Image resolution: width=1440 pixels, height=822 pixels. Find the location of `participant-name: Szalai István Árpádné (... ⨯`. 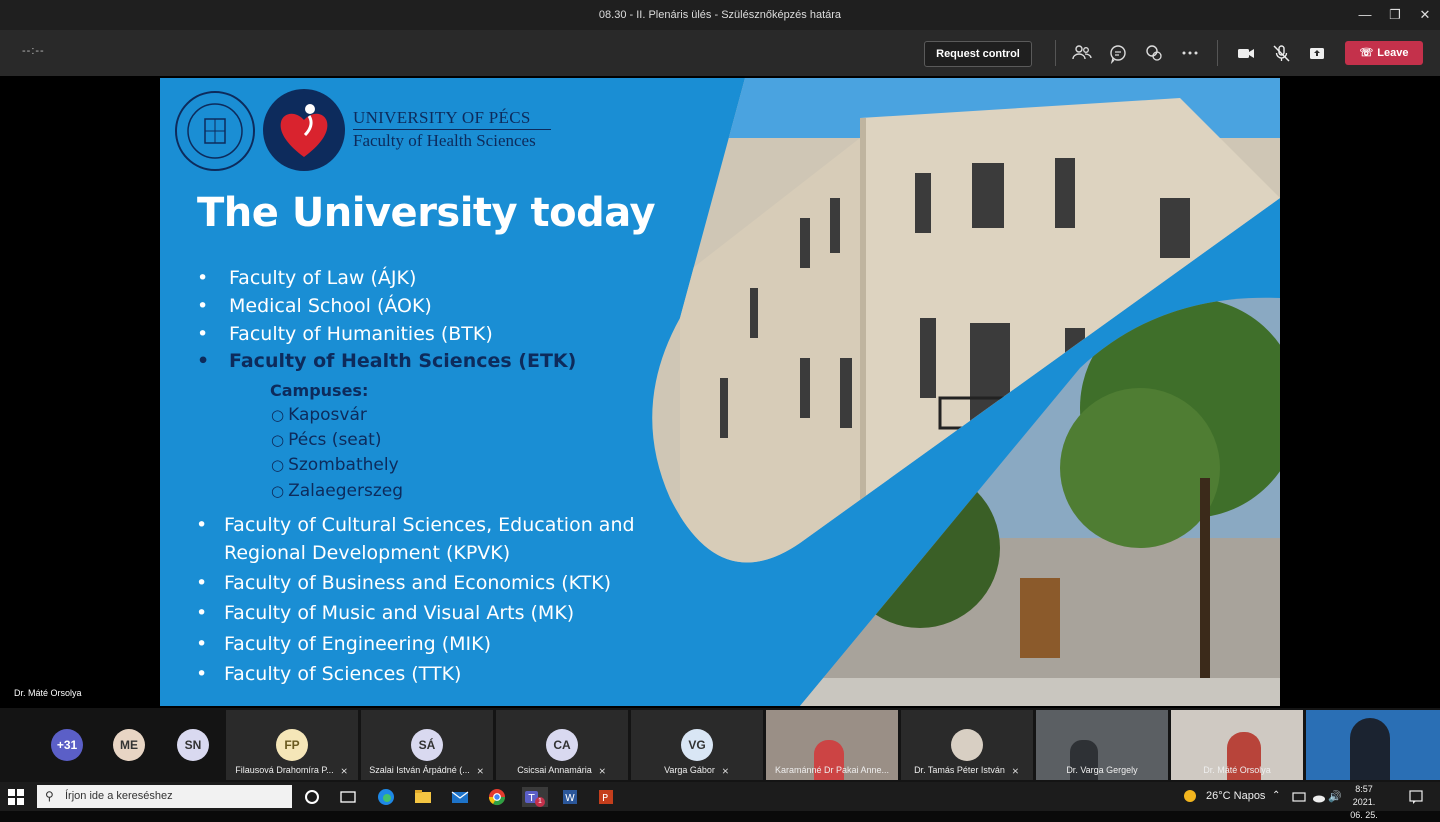

participant-name: Szalai István Árpádné (... ⨯ is located at coordinates (427, 769).